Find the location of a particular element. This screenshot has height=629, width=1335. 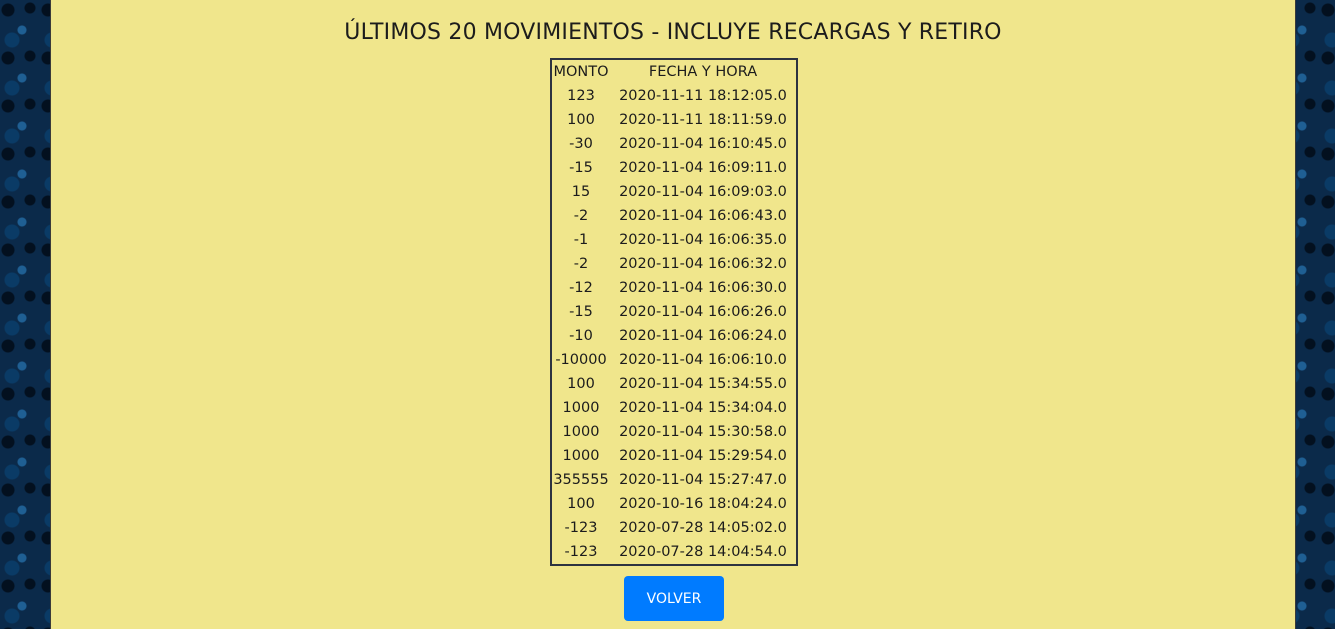

table-row: -2 2020-11-04 16:06:43.0 is located at coordinates (674, 216).